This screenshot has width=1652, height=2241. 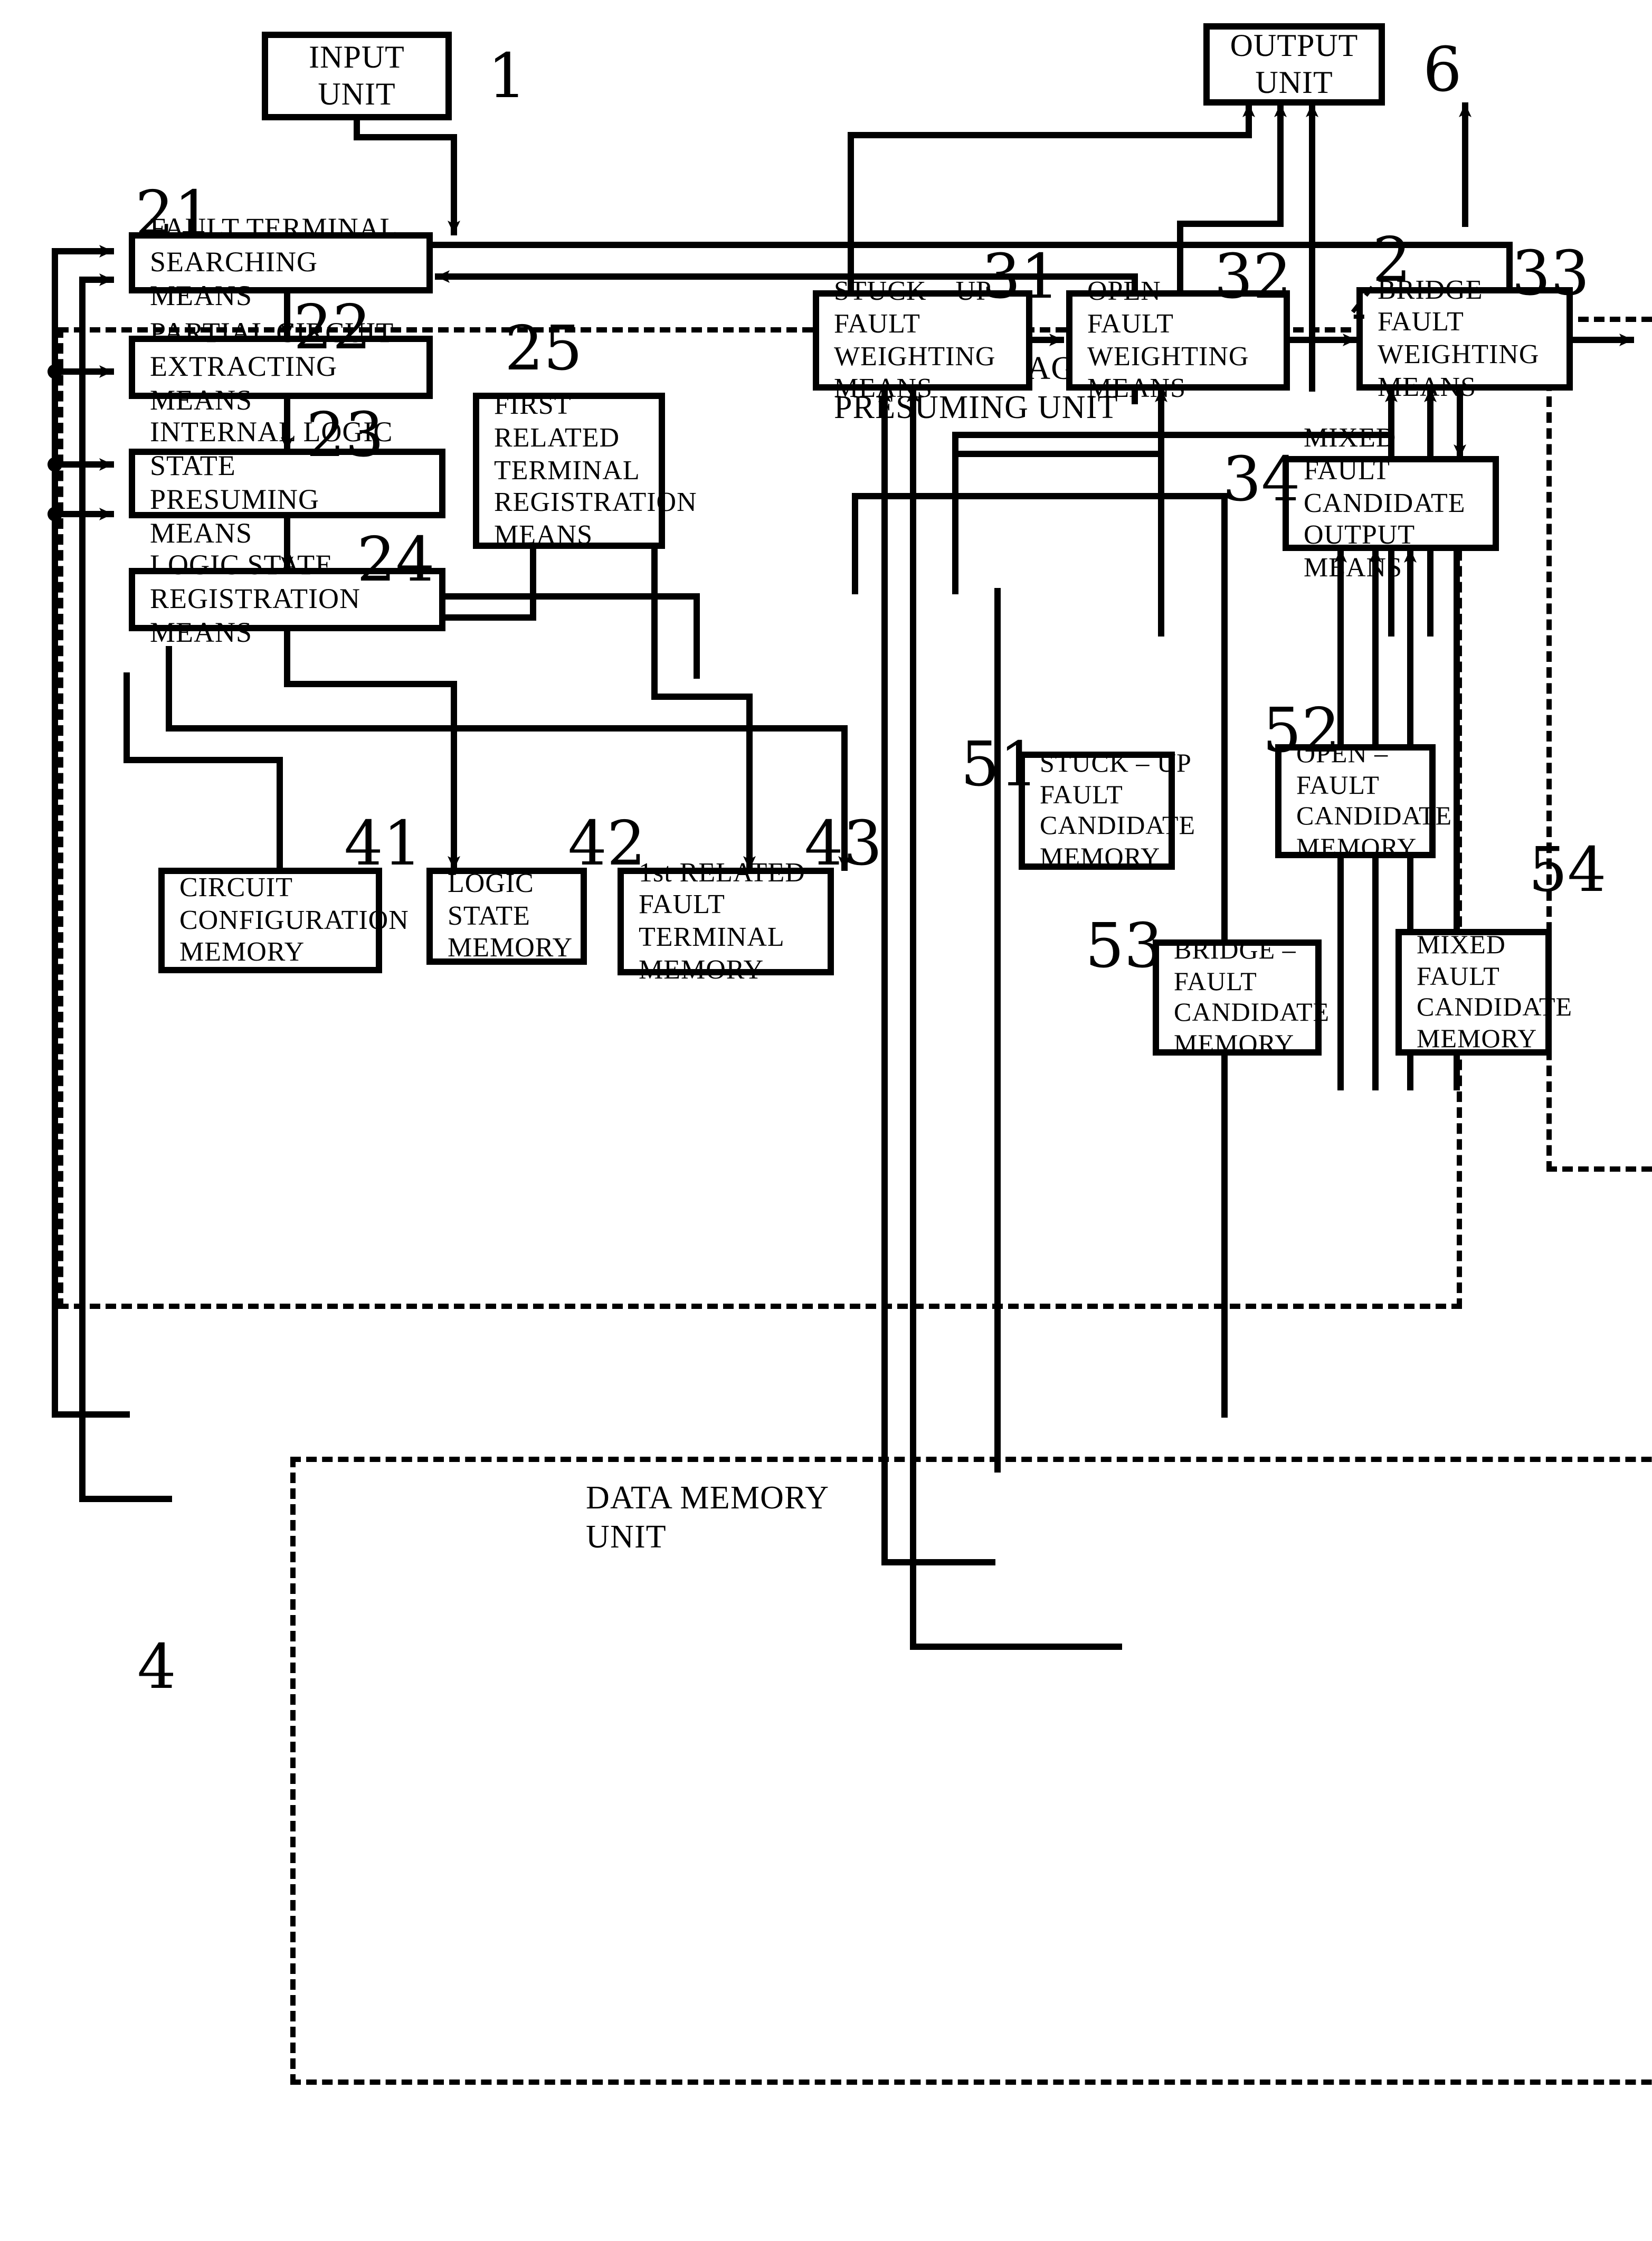 What do you see at coordinates (1442, 70) in the screenshot?
I see `ref-numeral-6: 6` at bounding box center [1442, 70].